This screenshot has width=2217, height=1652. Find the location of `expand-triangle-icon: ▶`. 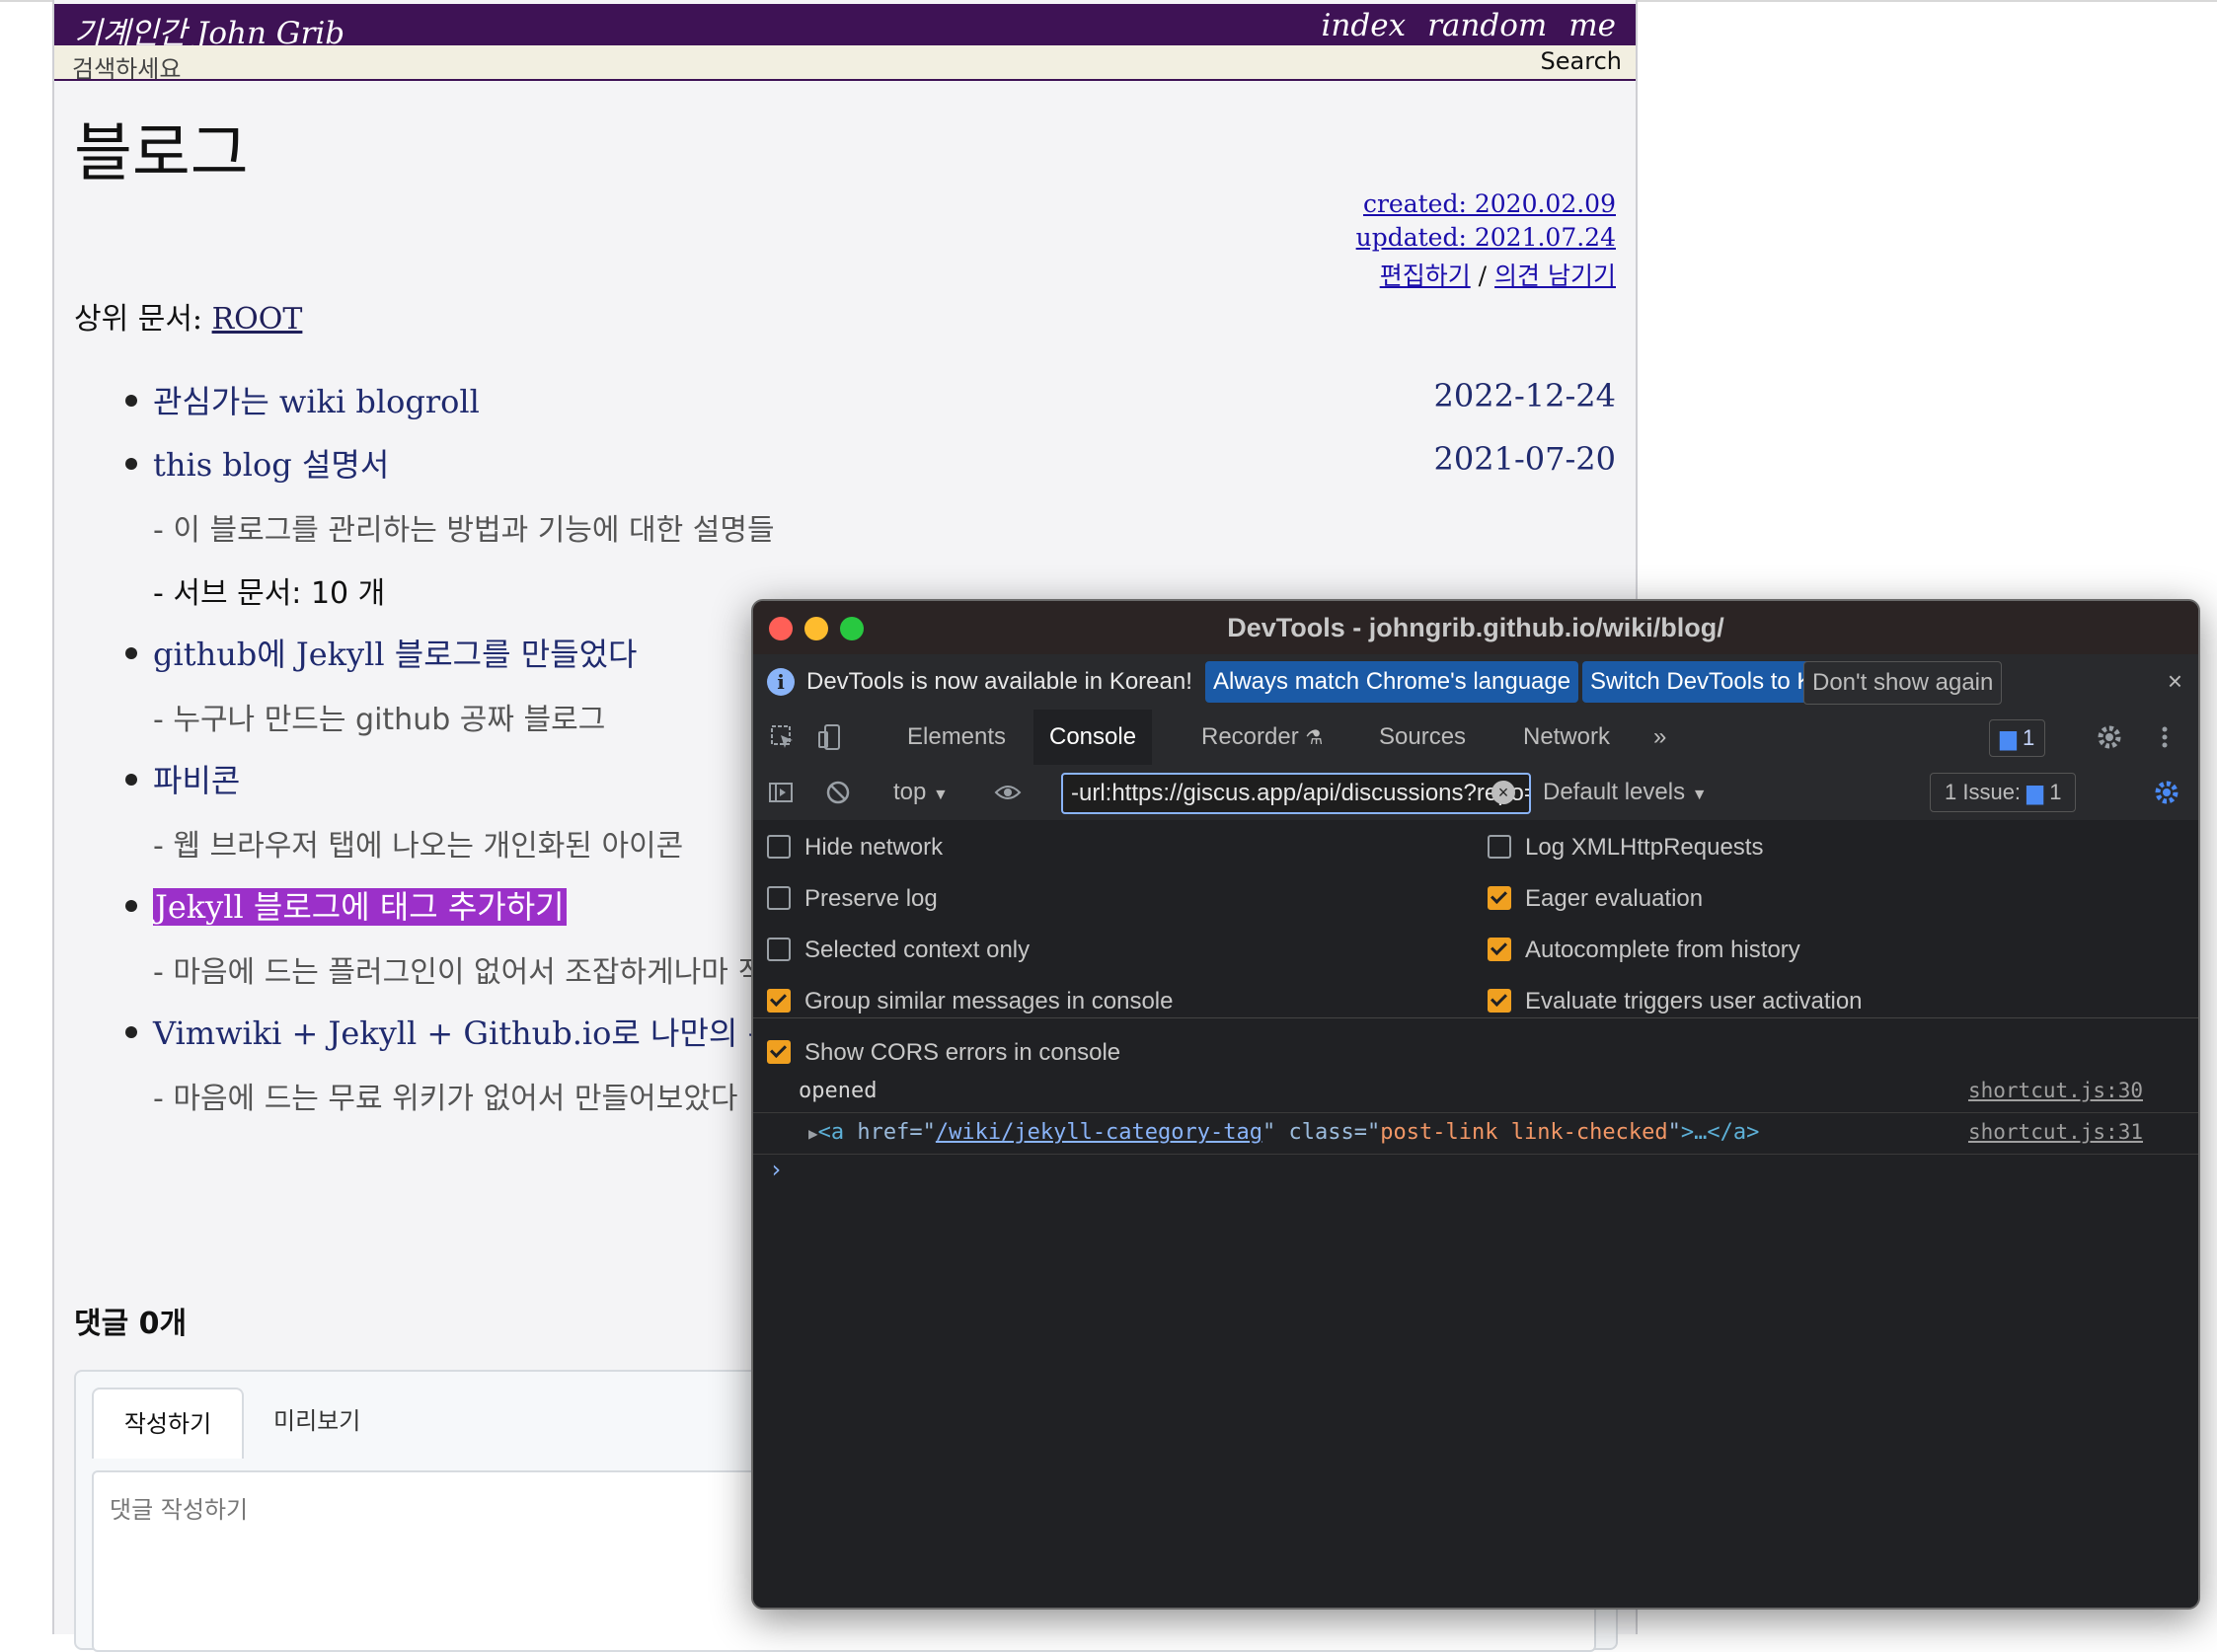

expand-triangle-icon: ▶ is located at coordinates (813, 1133).